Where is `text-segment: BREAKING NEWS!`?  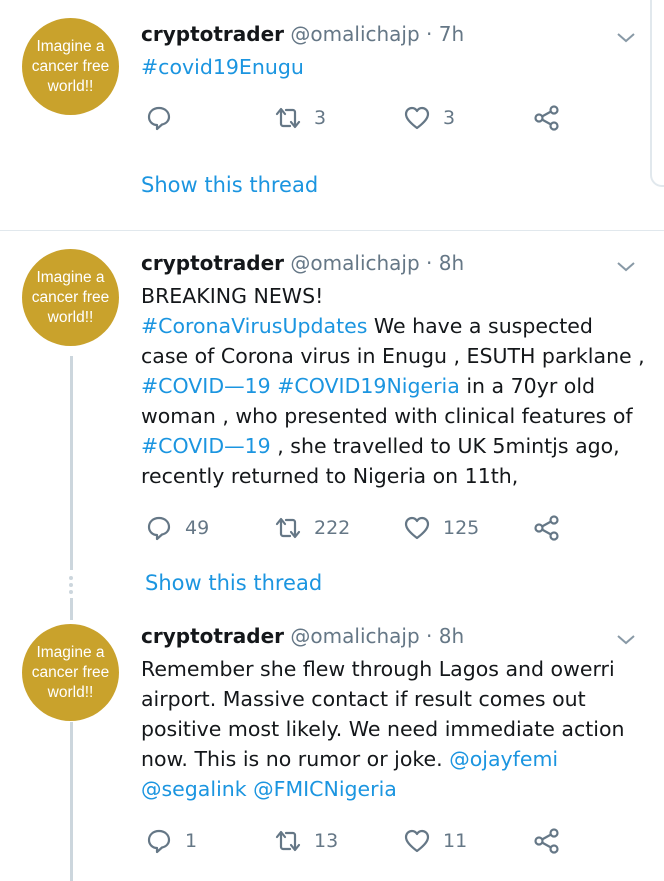 text-segment: BREAKING NEWS! is located at coordinates (232, 296).